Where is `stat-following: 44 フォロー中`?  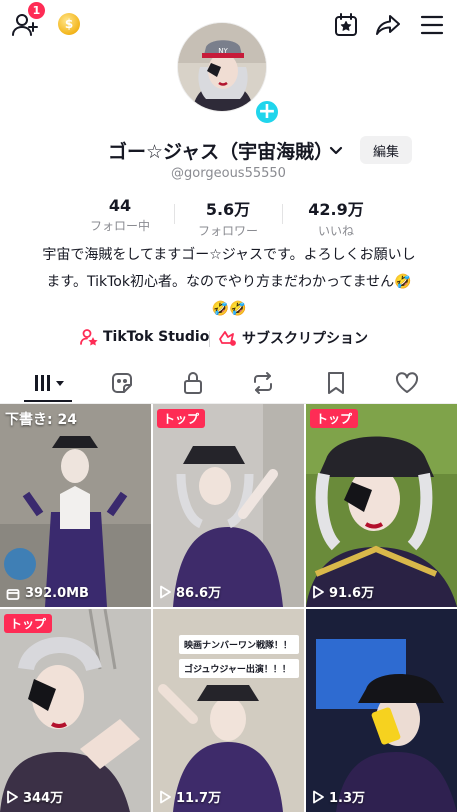
stat-following: 44 フォロー中 is located at coordinates (120, 215).